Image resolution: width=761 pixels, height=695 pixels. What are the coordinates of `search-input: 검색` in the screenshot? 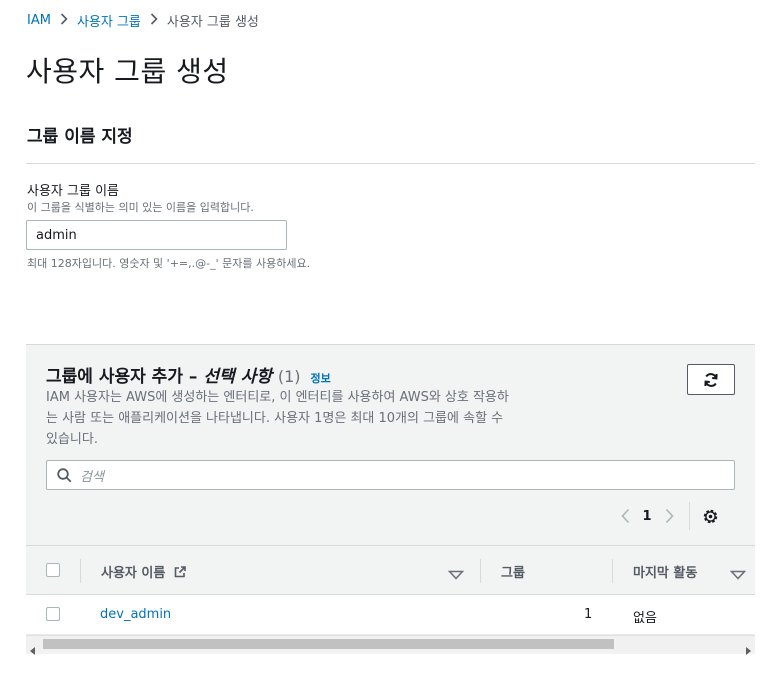 It's located at (390, 475).